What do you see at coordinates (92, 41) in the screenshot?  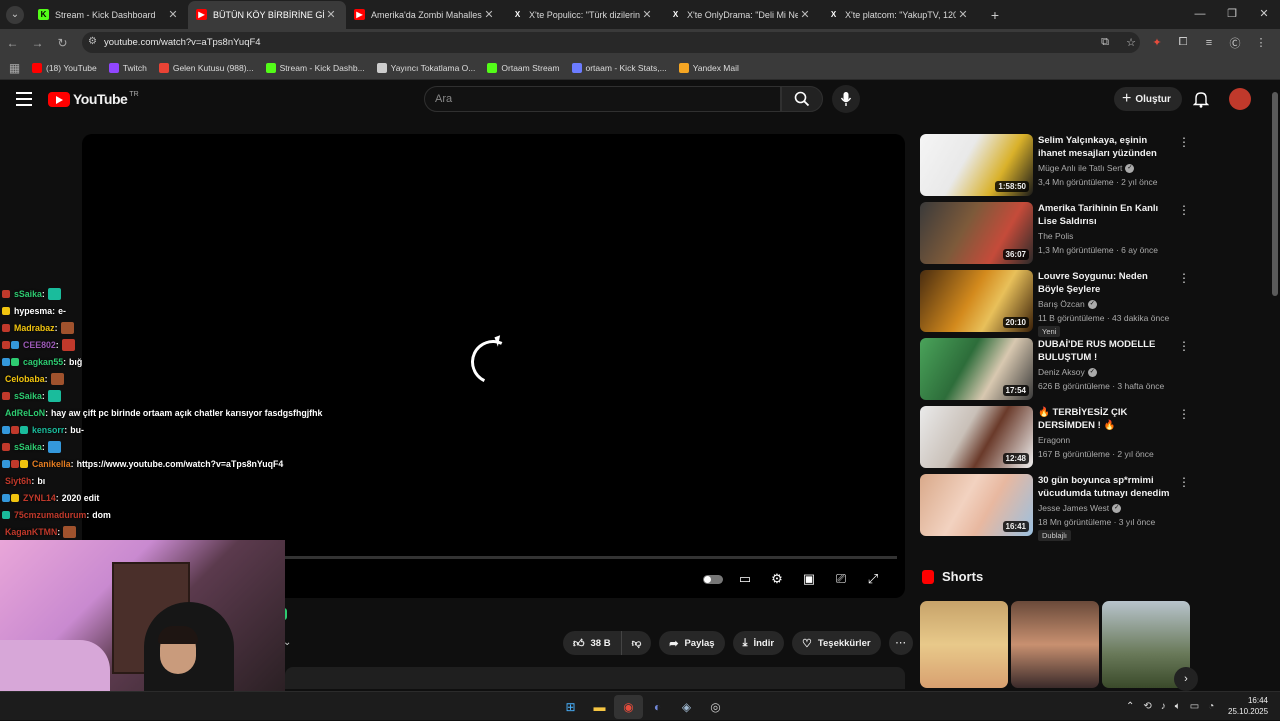 I see `site-info-icon: ⚙` at bounding box center [92, 41].